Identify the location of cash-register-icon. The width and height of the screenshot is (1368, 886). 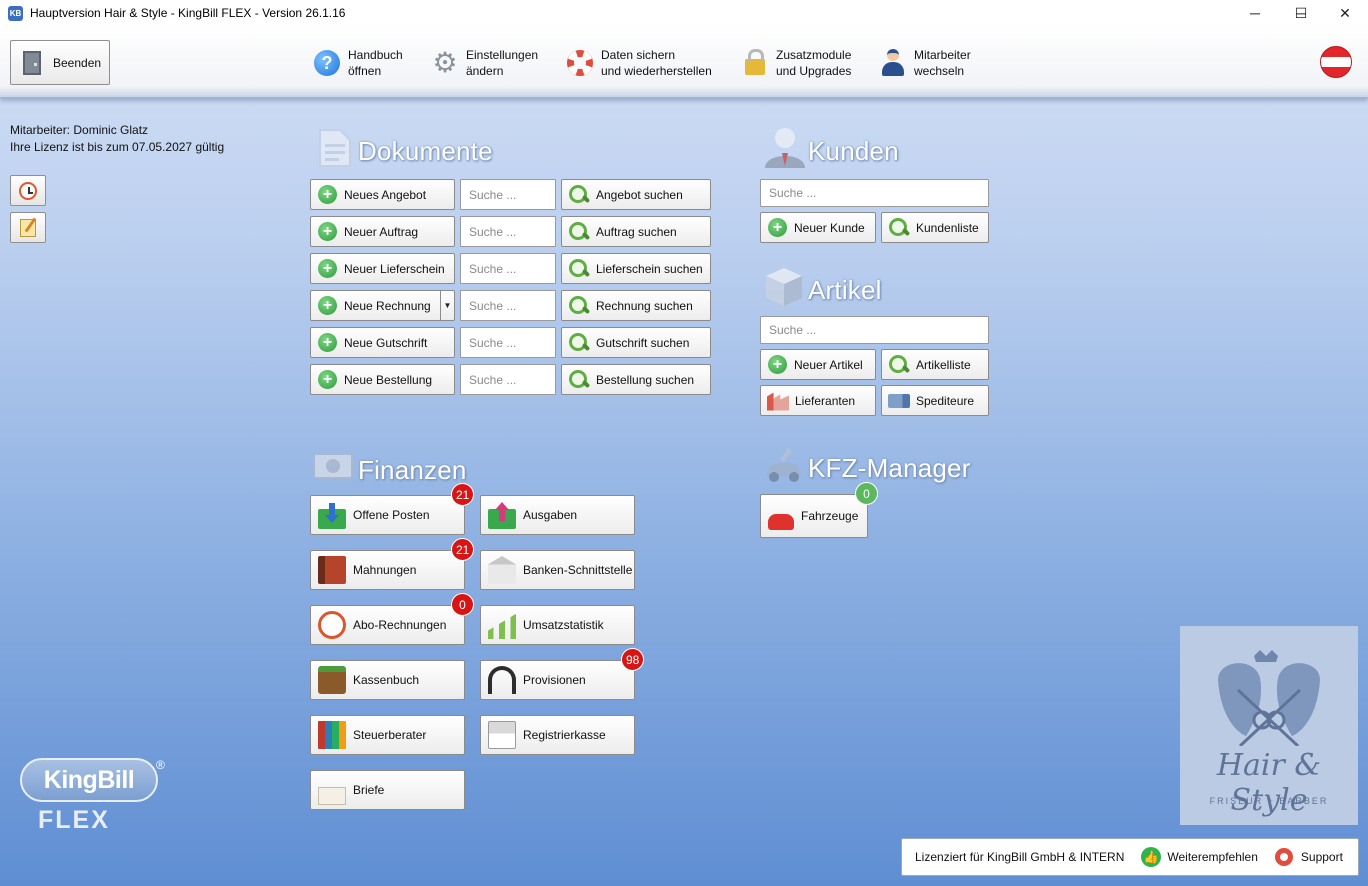
(502, 735).